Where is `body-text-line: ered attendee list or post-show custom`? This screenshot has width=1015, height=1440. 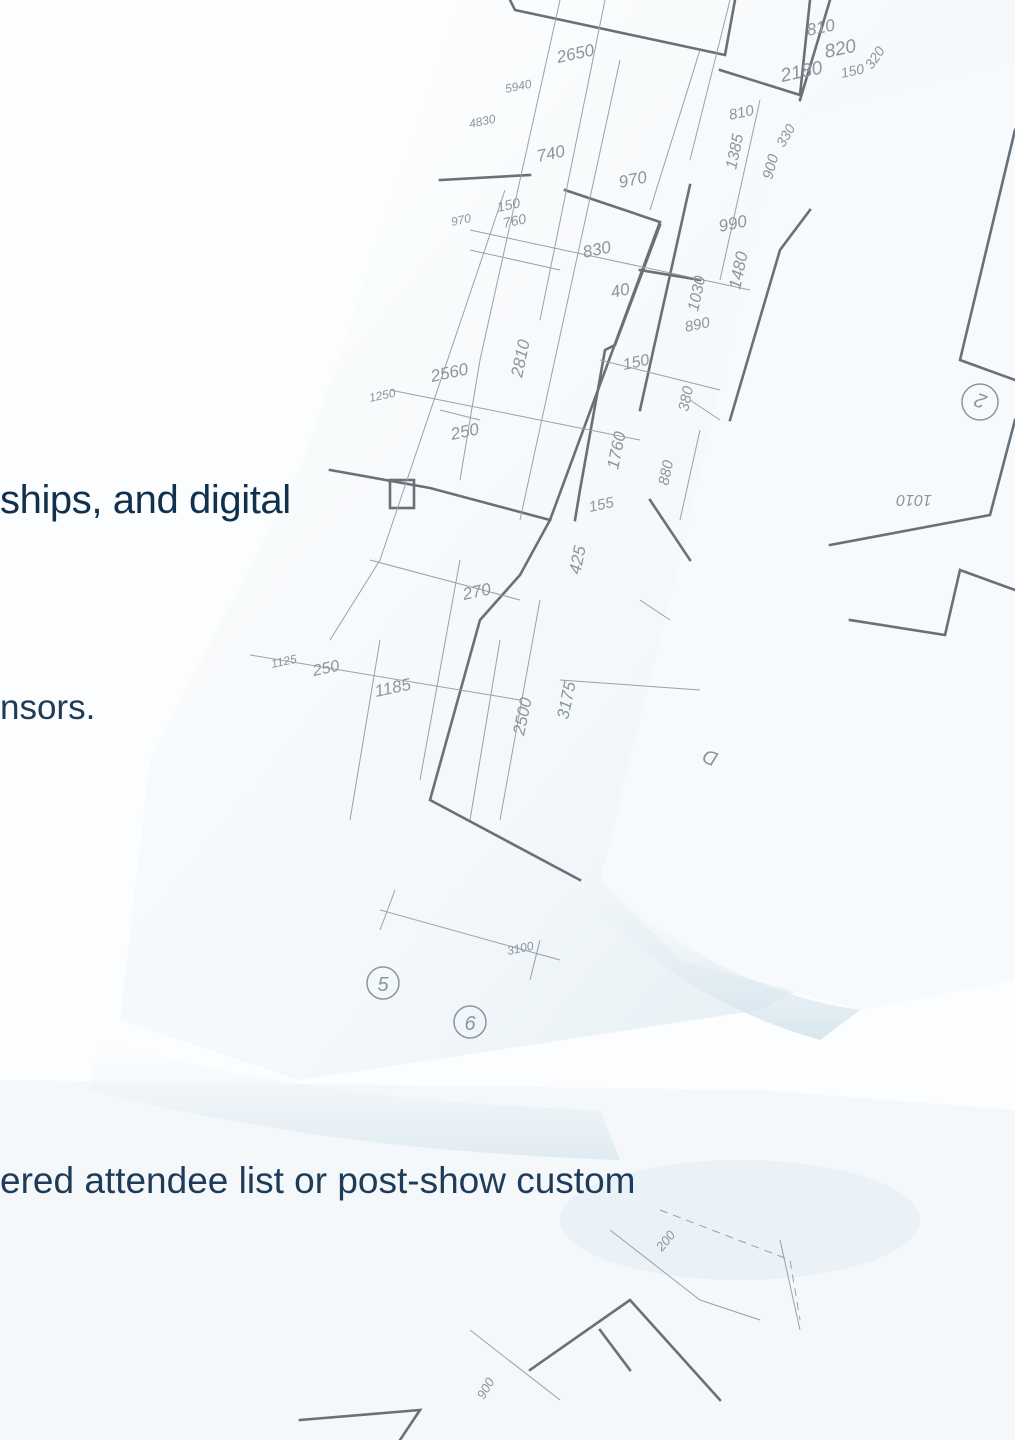
body-text-line: ered attendee list or post-show custom is located at coordinates (318, 1180).